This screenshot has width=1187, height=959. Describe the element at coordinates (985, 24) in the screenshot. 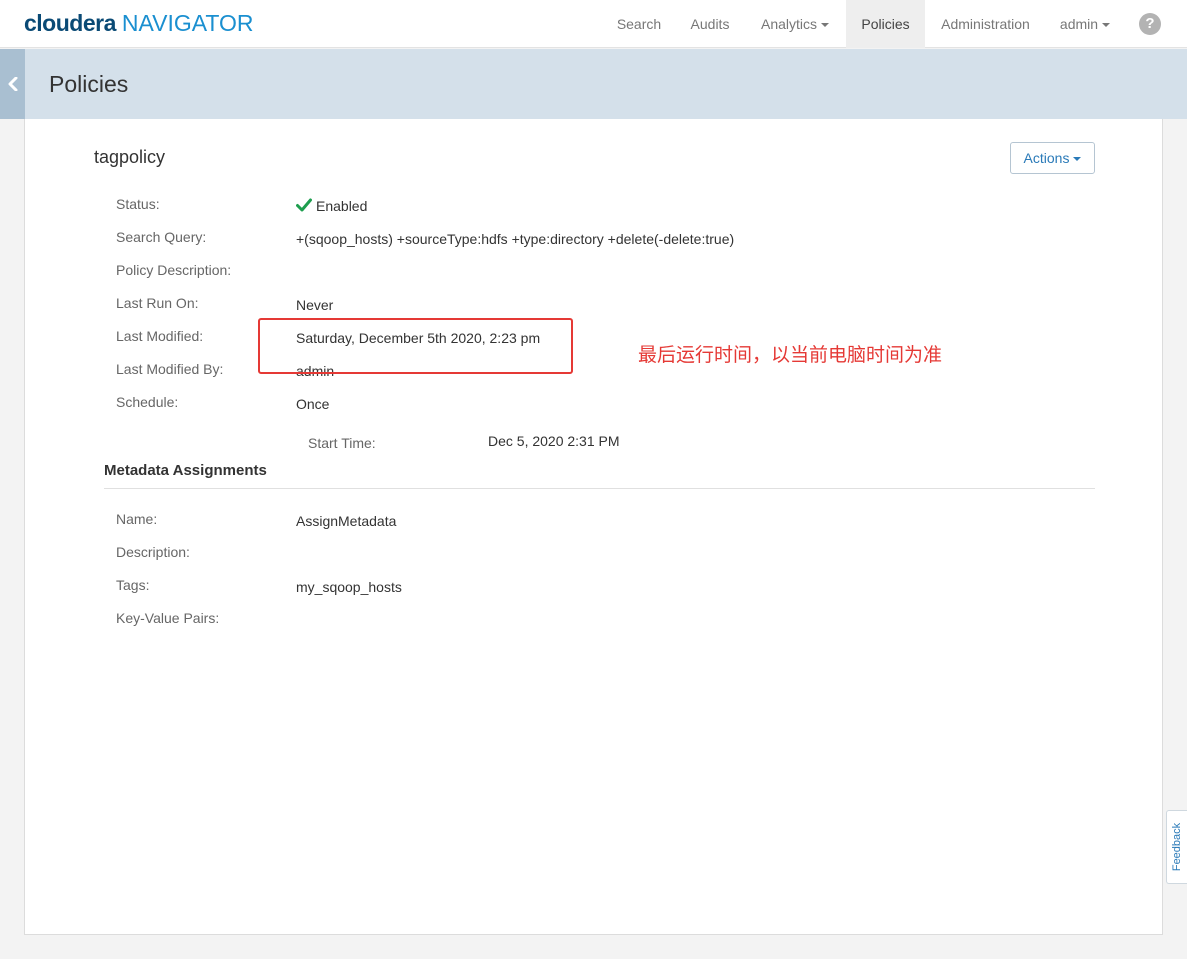

I see `nav-administration: Administration` at that location.